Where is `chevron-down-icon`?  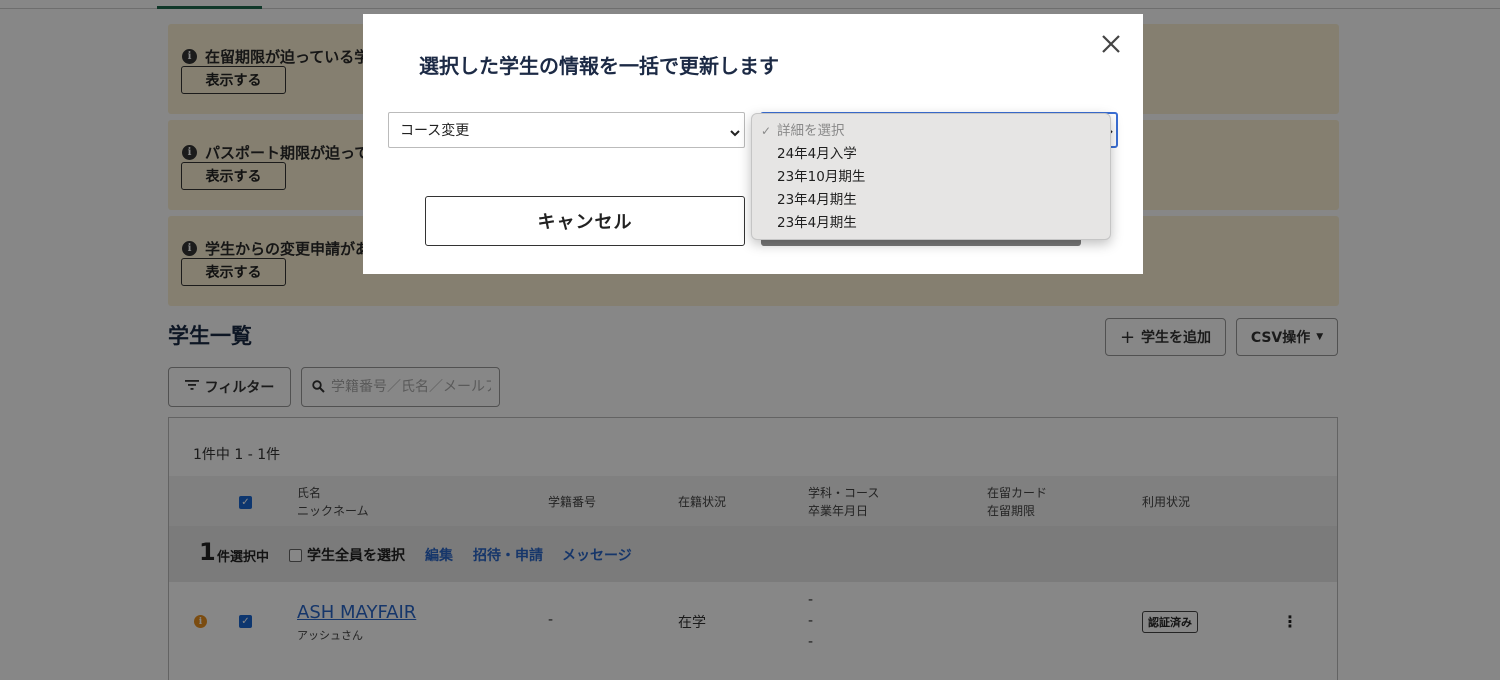
chevron-down-icon is located at coordinates (735, 133).